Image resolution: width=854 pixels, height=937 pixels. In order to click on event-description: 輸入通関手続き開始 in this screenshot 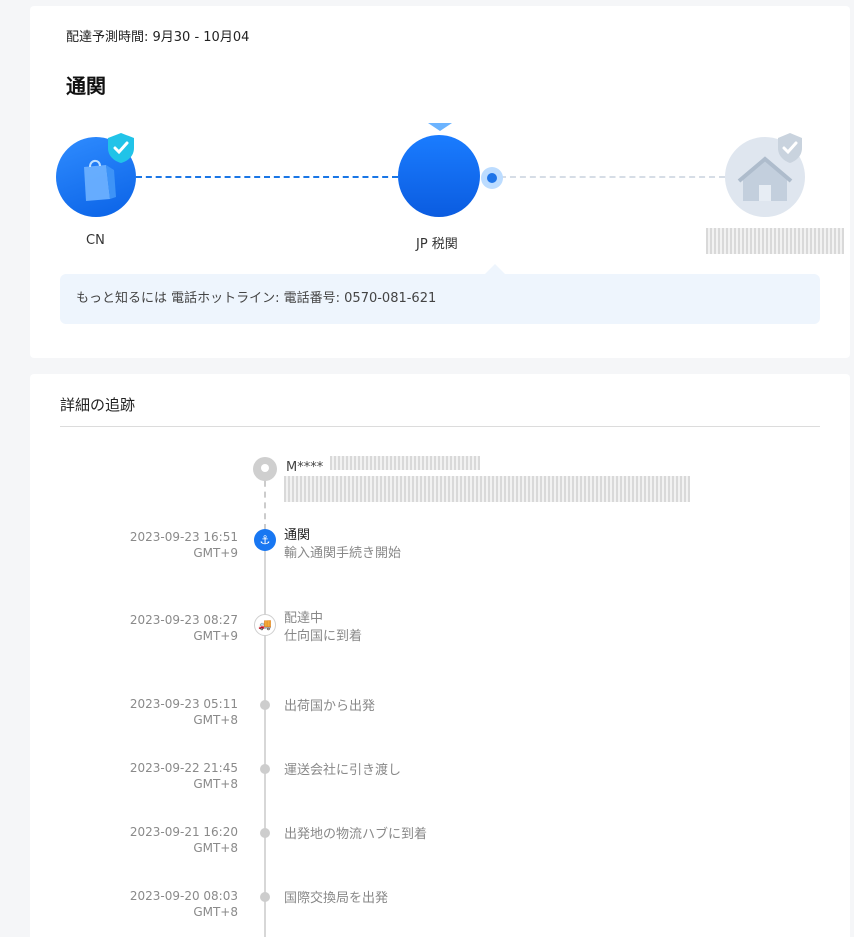, I will do `click(343, 553)`.